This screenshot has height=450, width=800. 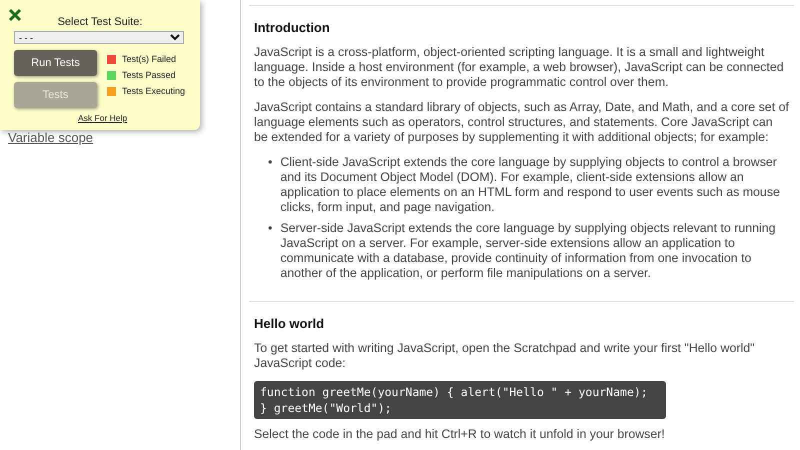 I want to click on paragraph: Select the code in the pad and hit Ctrl+R to watch it unfold in your browser!, so click(x=460, y=434).